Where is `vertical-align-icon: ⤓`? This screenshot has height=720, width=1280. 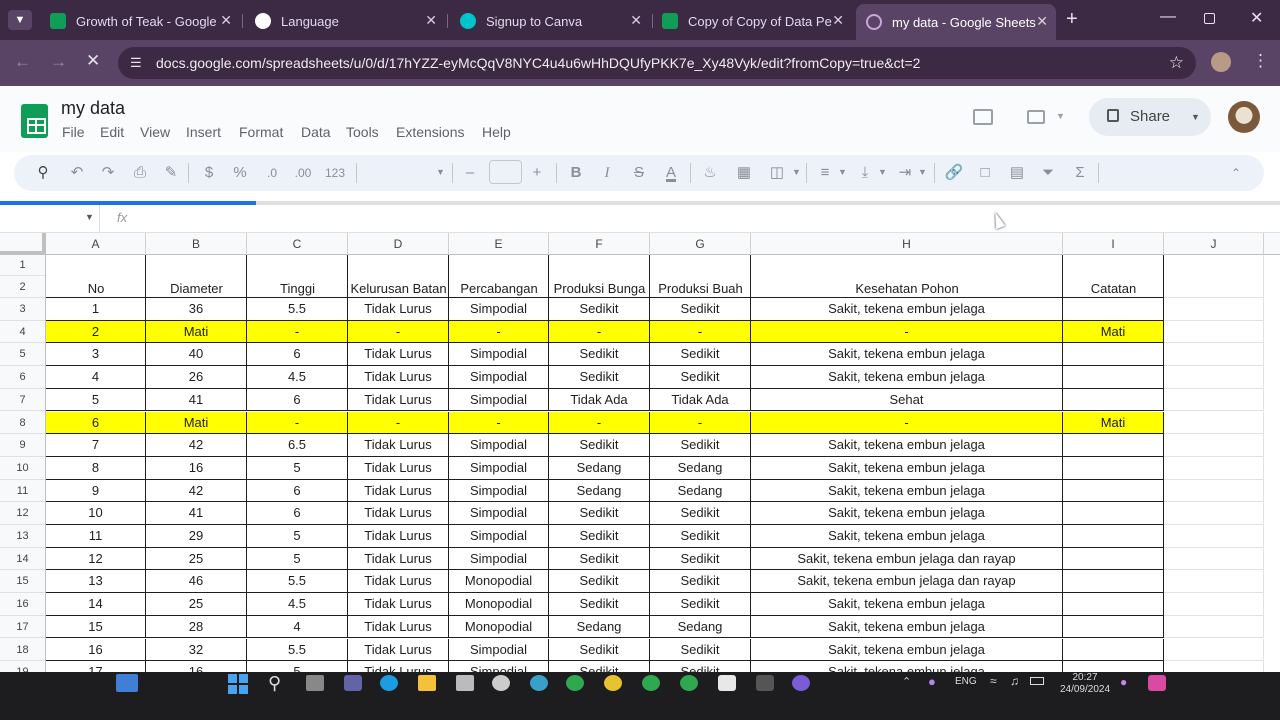 vertical-align-icon: ⤓ is located at coordinates (865, 173).